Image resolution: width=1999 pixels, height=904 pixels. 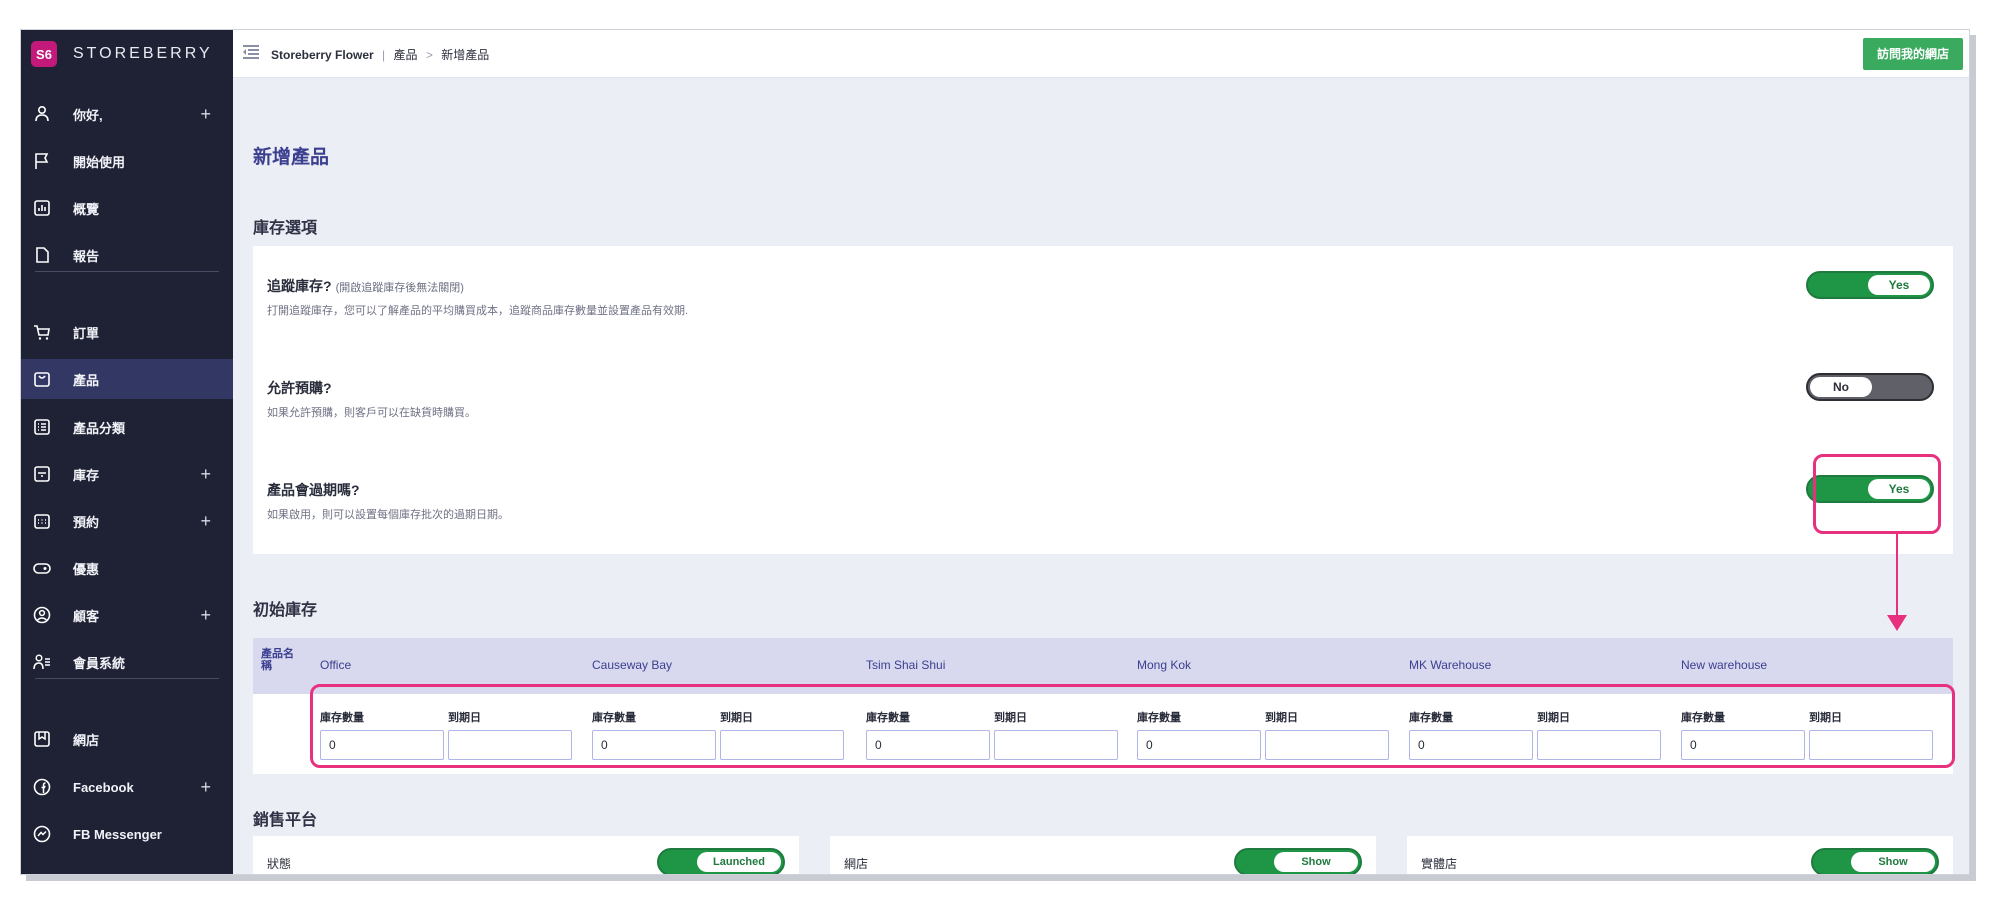 What do you see at coordinates (1450, 665) in the screenshot?
I see `location-name: MK Warehouse` at bounding box center [1450, 665].